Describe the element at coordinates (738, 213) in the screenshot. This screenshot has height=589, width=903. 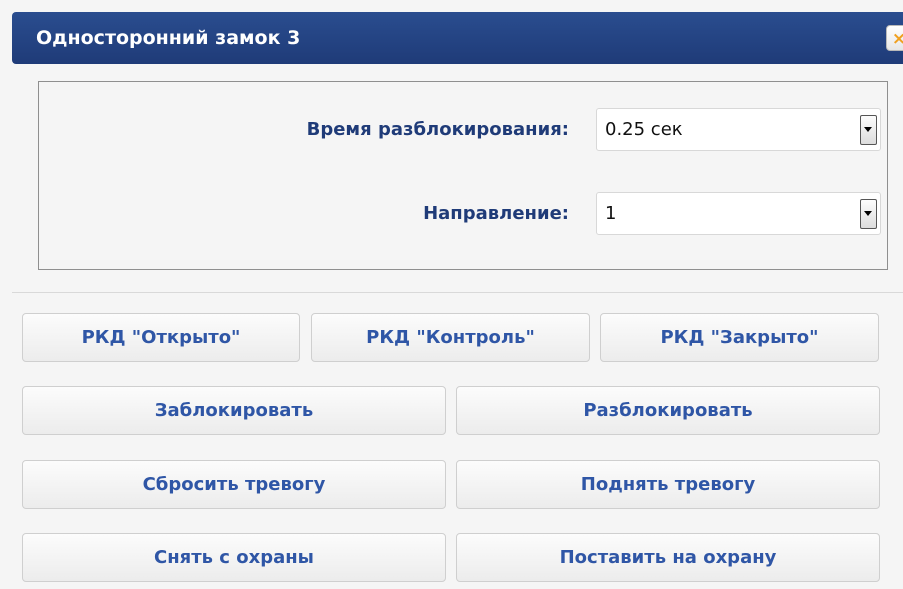
I see `direction-select: 1` at that location.